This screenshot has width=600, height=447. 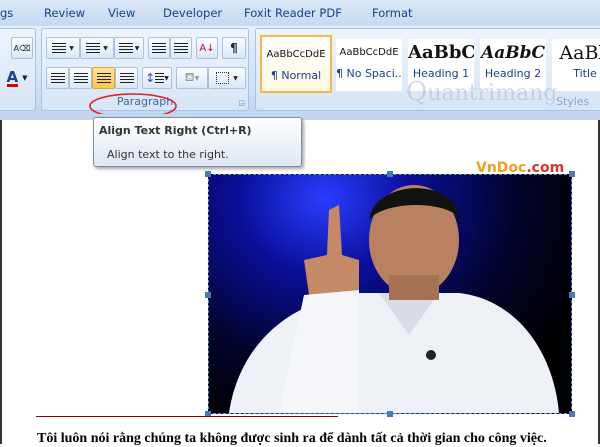 I want to click on quantrimang-watermark: Quantrimang, so click(x=482, y=92).